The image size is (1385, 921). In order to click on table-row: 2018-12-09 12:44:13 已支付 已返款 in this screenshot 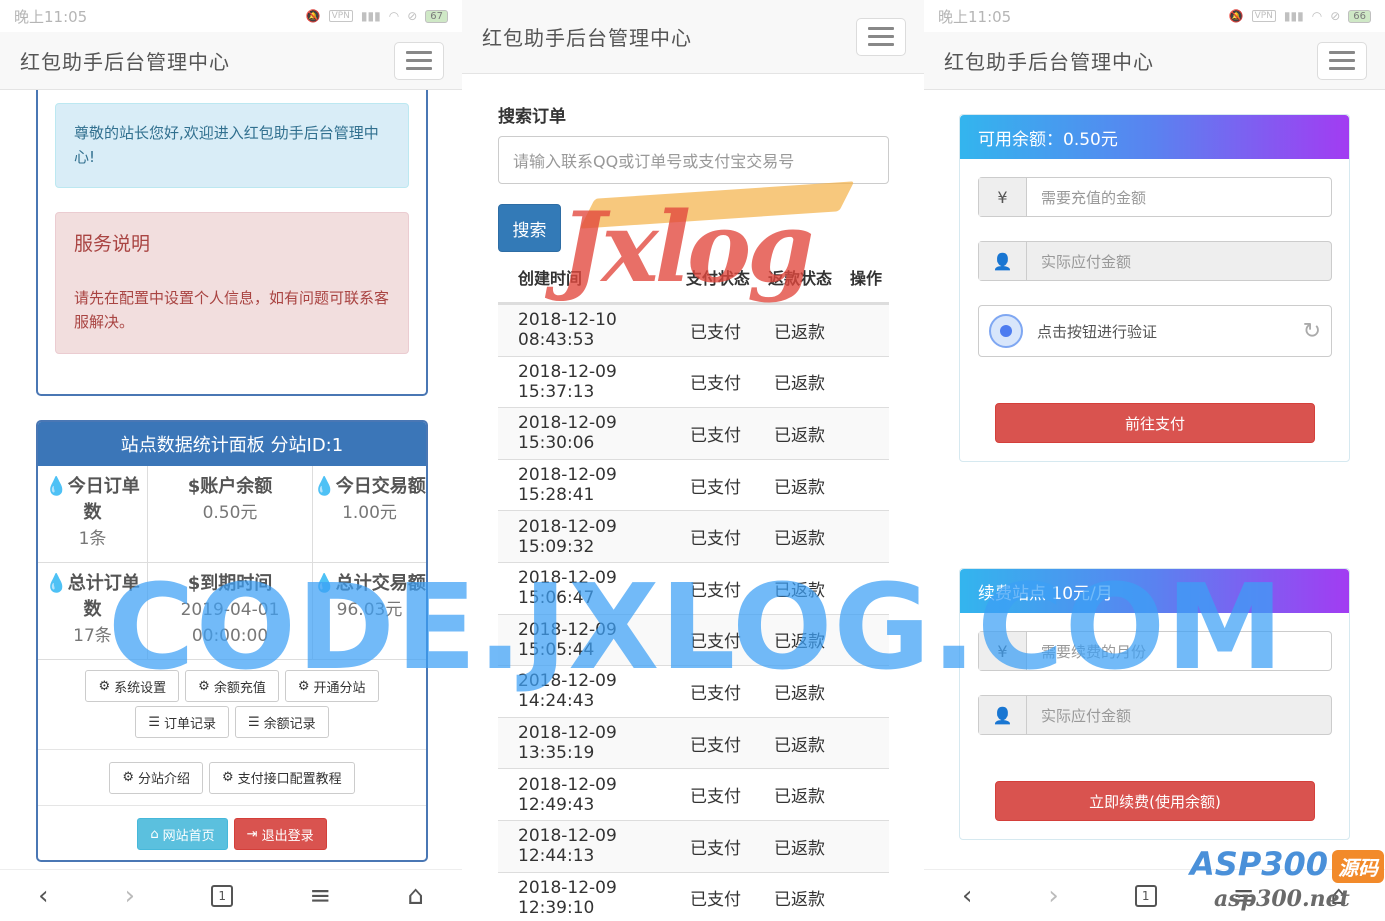, I will do `click(693, 845)`.